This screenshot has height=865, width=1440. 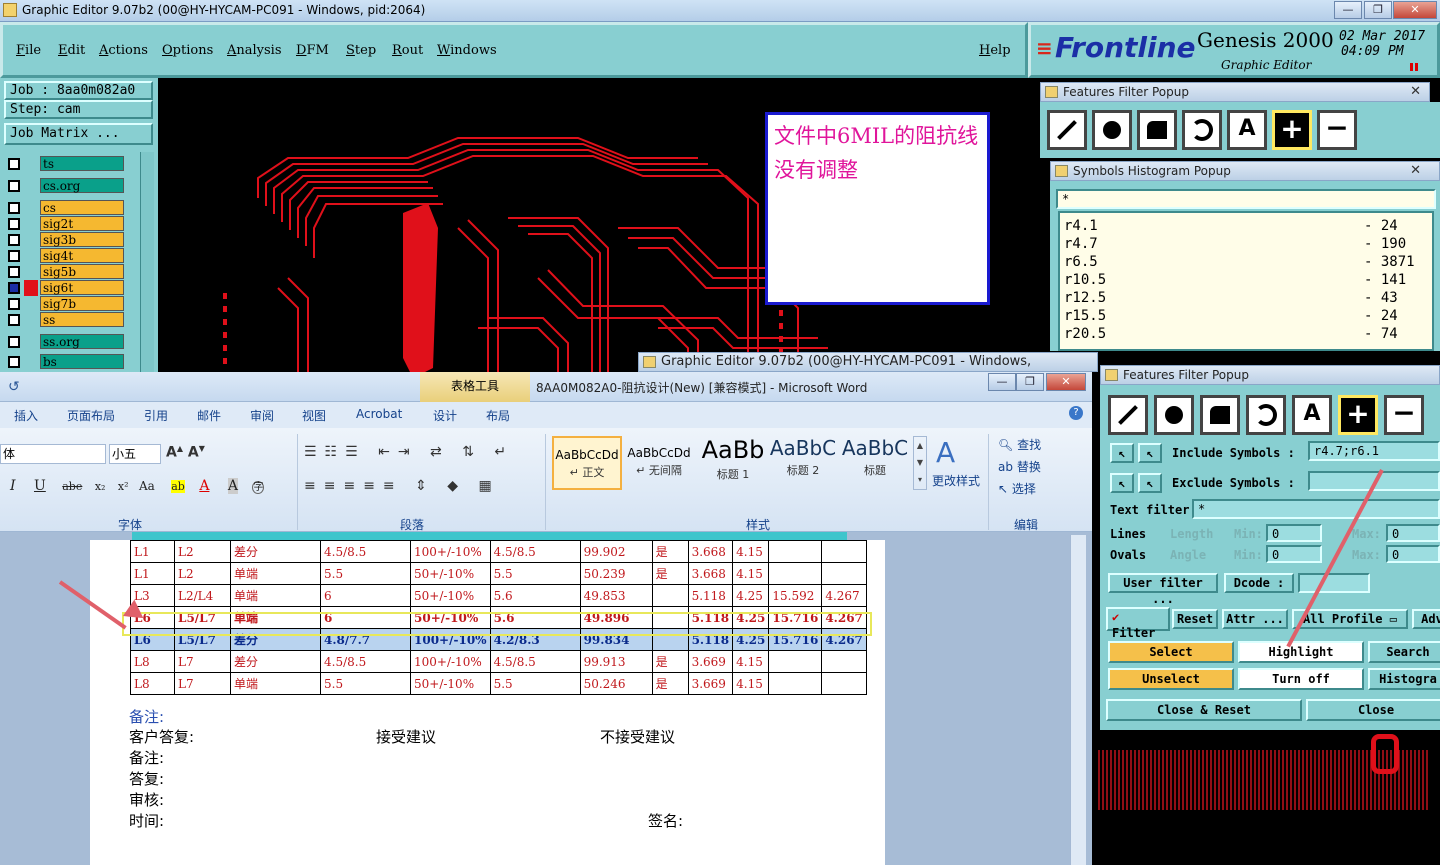 What do you see at coordinates (1404, 679) in the screenshot?
I see `histogram-button: Histogra` at bounding box center [1404, 679].